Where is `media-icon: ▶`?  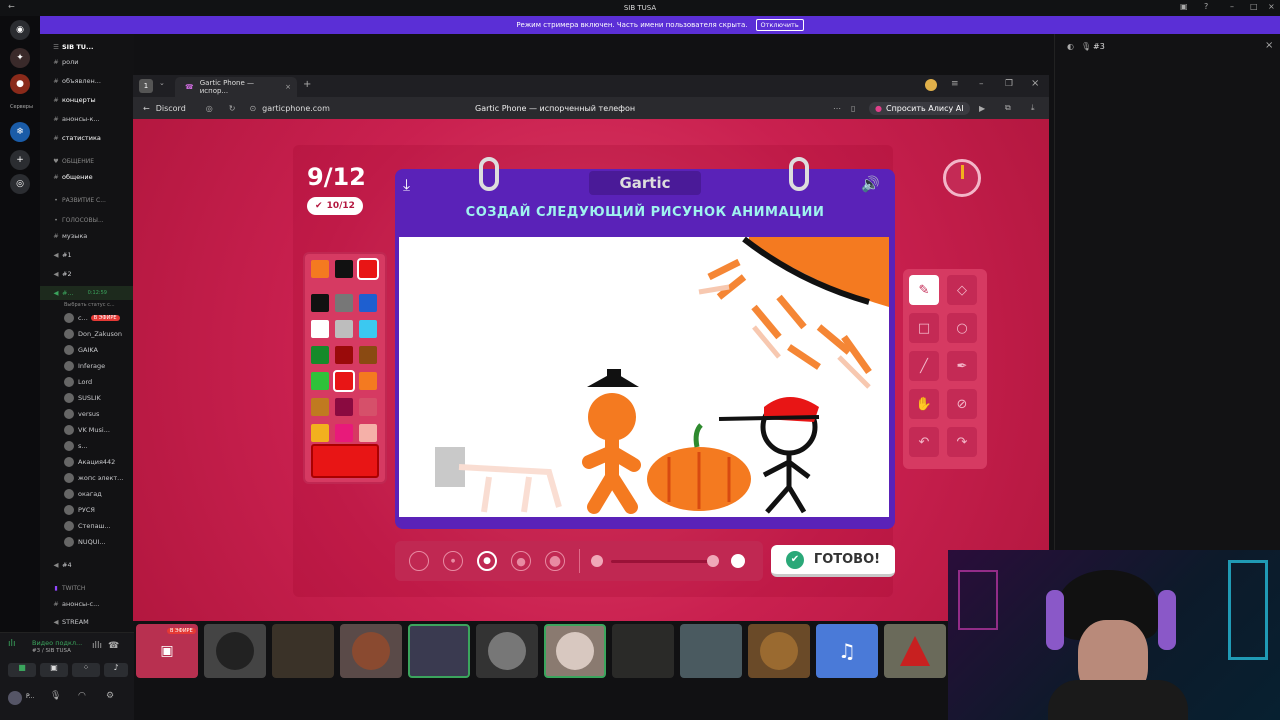 media-icon: ▶ is located at coordinates (982, 108).